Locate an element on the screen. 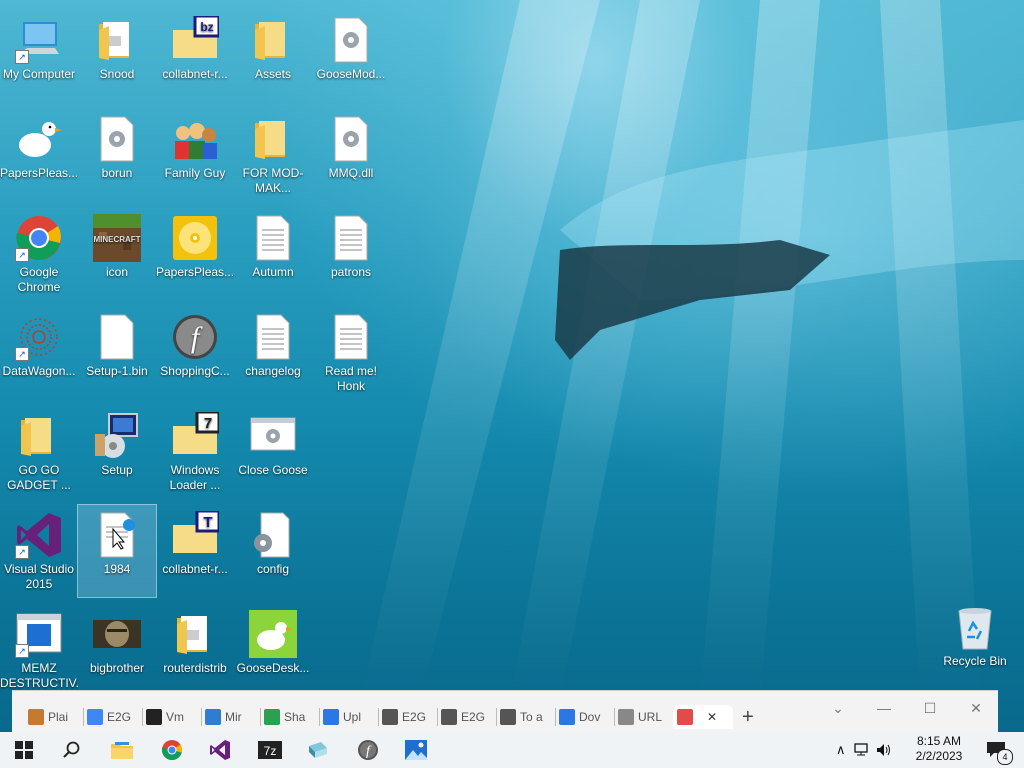  action-center-button: 4 is located at coordinates (996, 750).